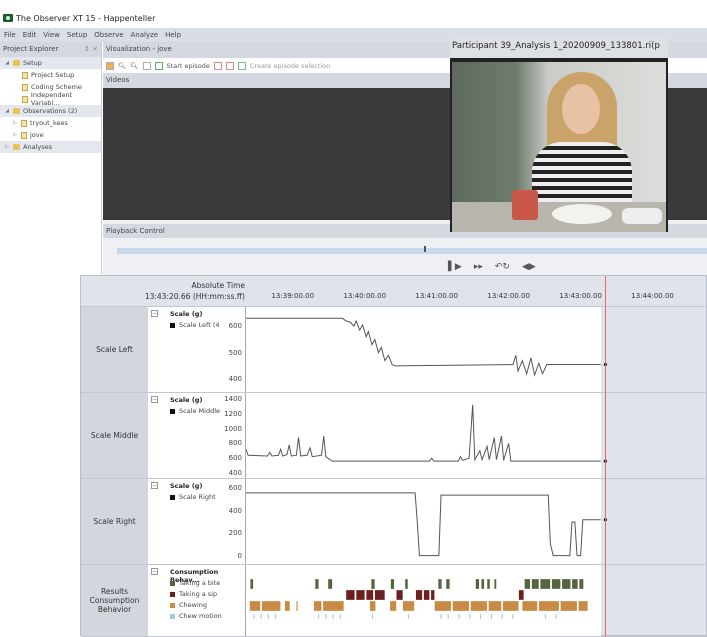 The height and width of the screenshot is (637, 707). What do you see at coordinates (193, 605) in the screenshot?
I see `legend-label: Chewing` at bounding box center [193, 605].